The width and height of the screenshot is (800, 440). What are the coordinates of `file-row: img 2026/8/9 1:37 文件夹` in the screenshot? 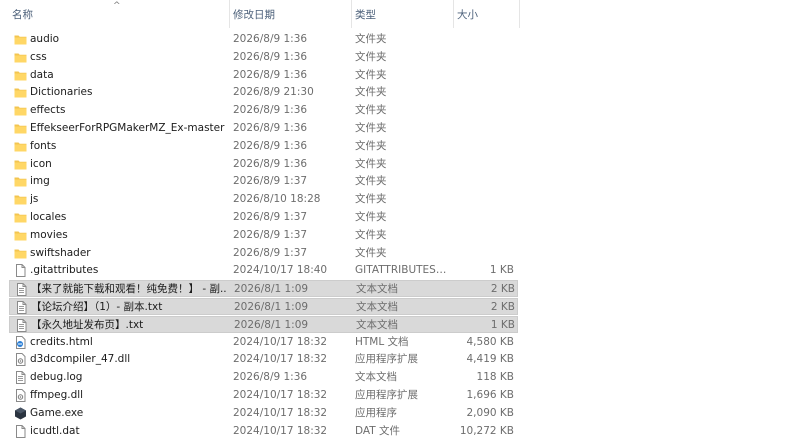 It's located at (263, 181).